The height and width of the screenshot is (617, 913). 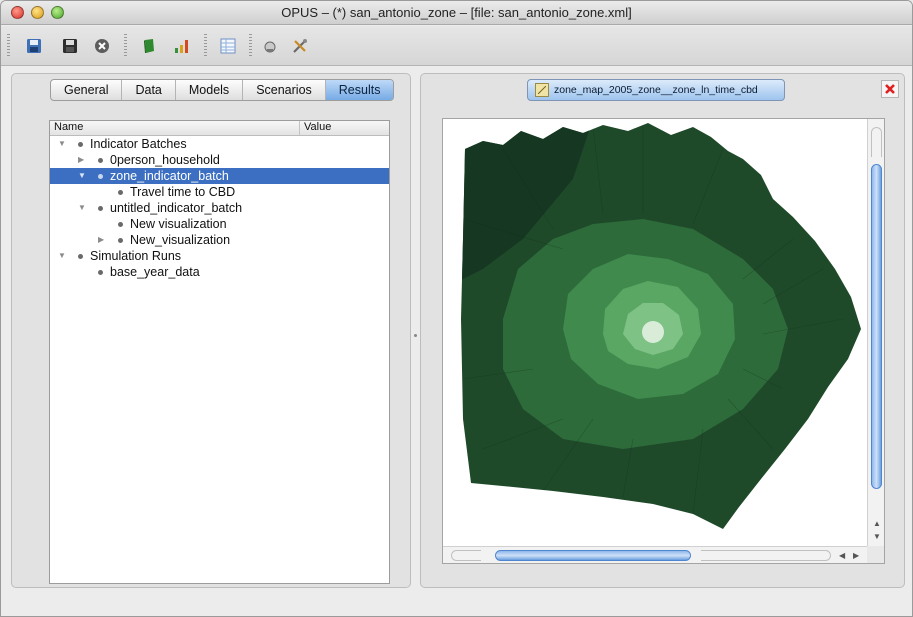 I want to click on close-visualization-button, so click(x=890, y=89).